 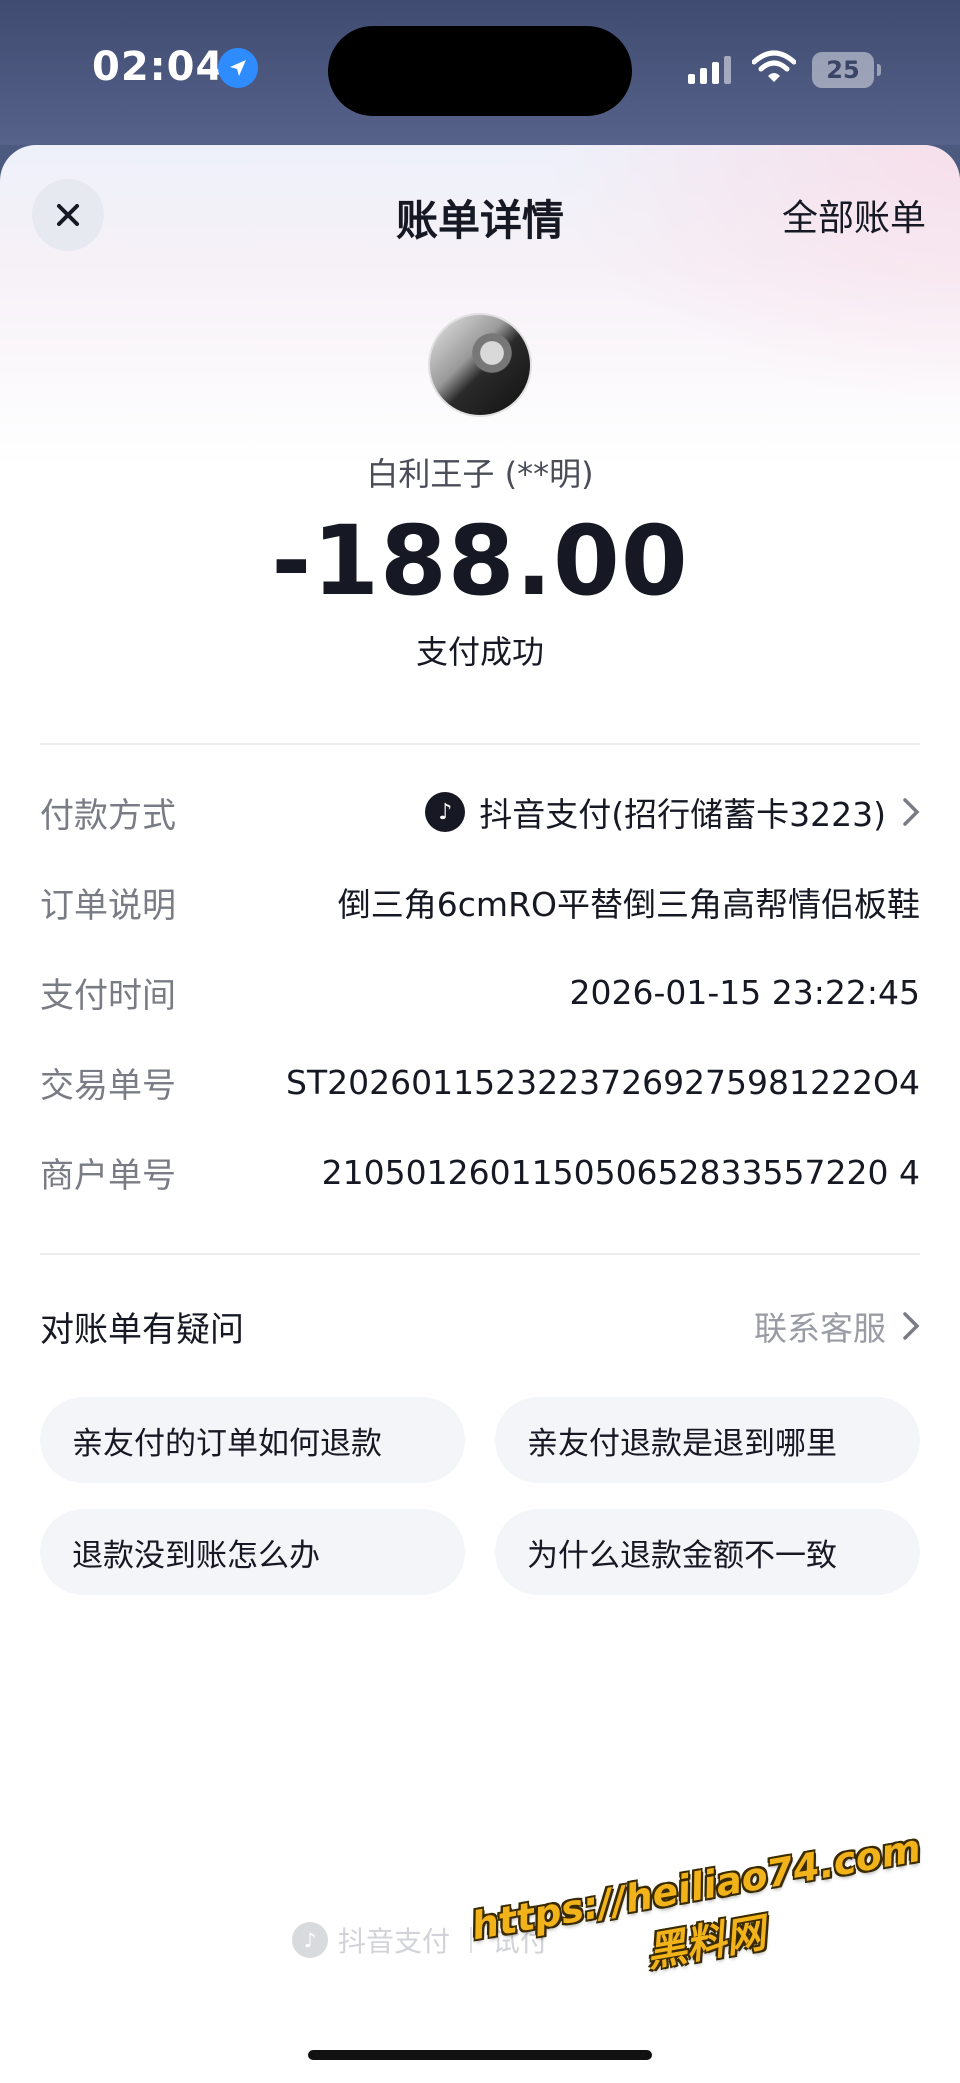 What do you see at coordinates (682, 814) in the screenshot?
I see `payment-method-value: 抖音支付(招行储蓄卡3223)` at bounding box center [682, 814].